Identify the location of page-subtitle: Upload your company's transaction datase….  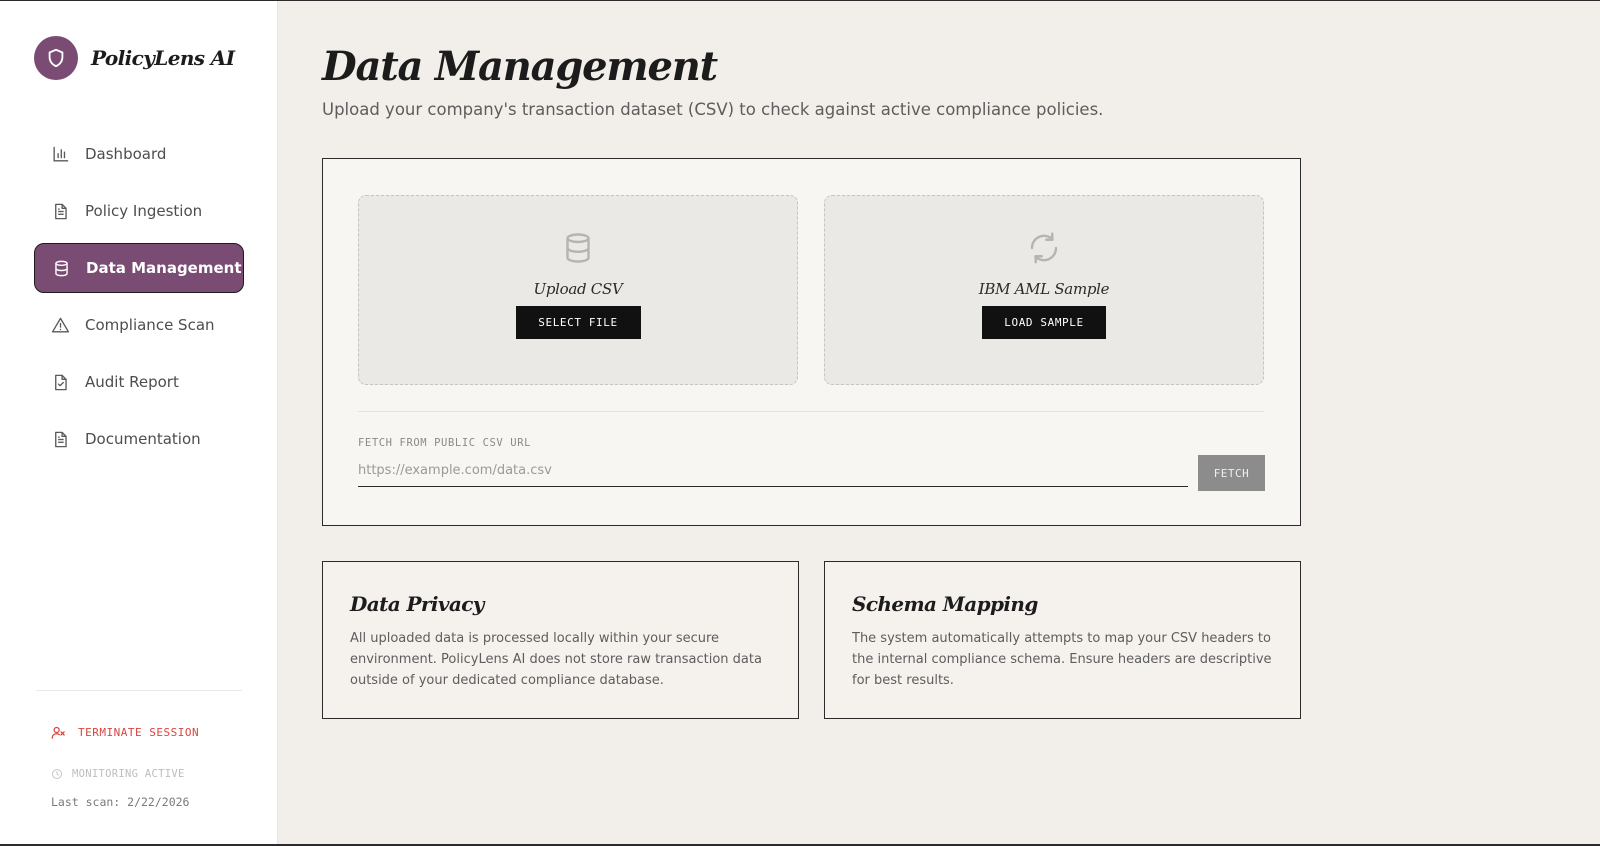
(713, 109).